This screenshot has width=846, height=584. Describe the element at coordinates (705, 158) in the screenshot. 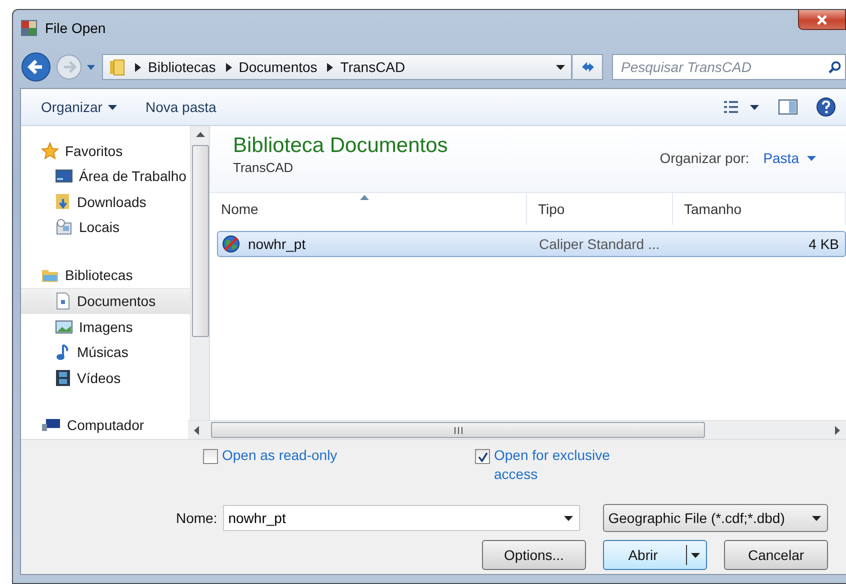

I see `arrange-by-label: Organizar por:` at that location.